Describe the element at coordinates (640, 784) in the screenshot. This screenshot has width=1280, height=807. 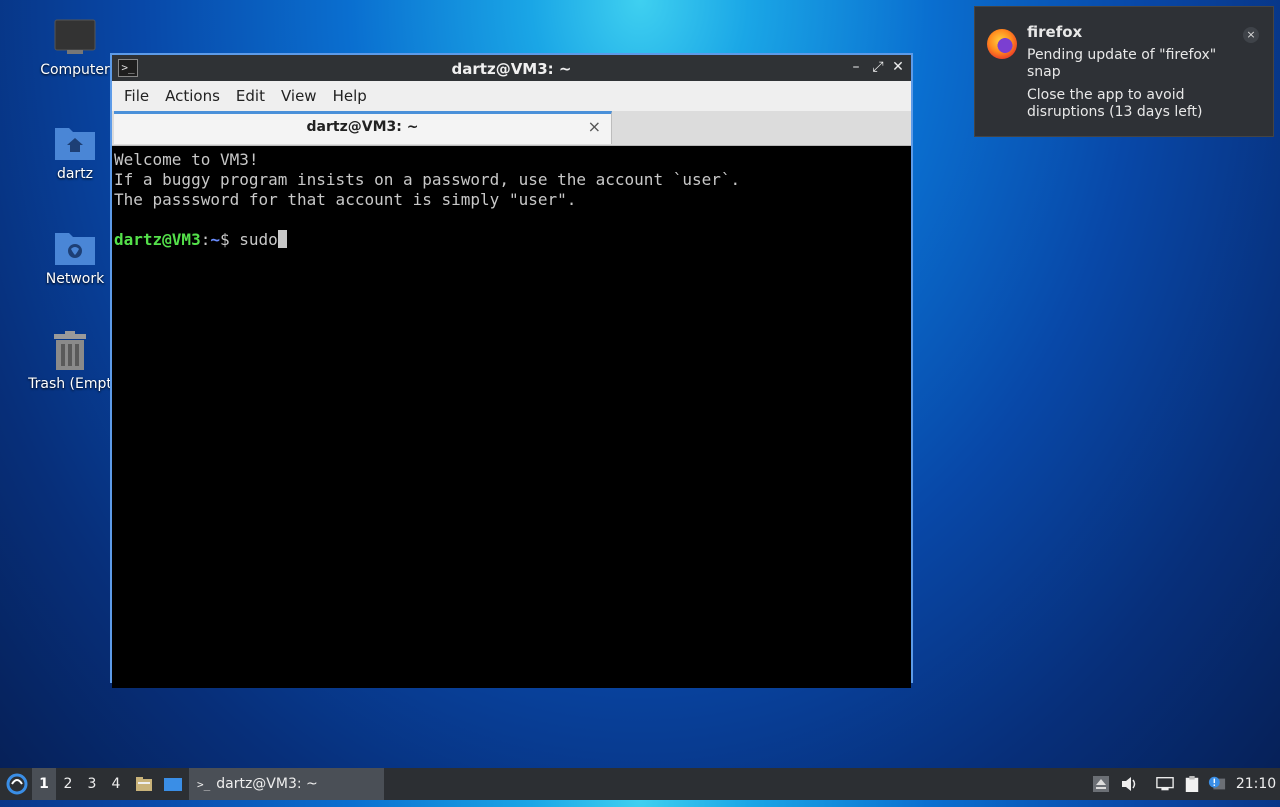
I see `taskbar: 1 2 3 4 >_ dartz@VM3: ~ 21:10` at that location.